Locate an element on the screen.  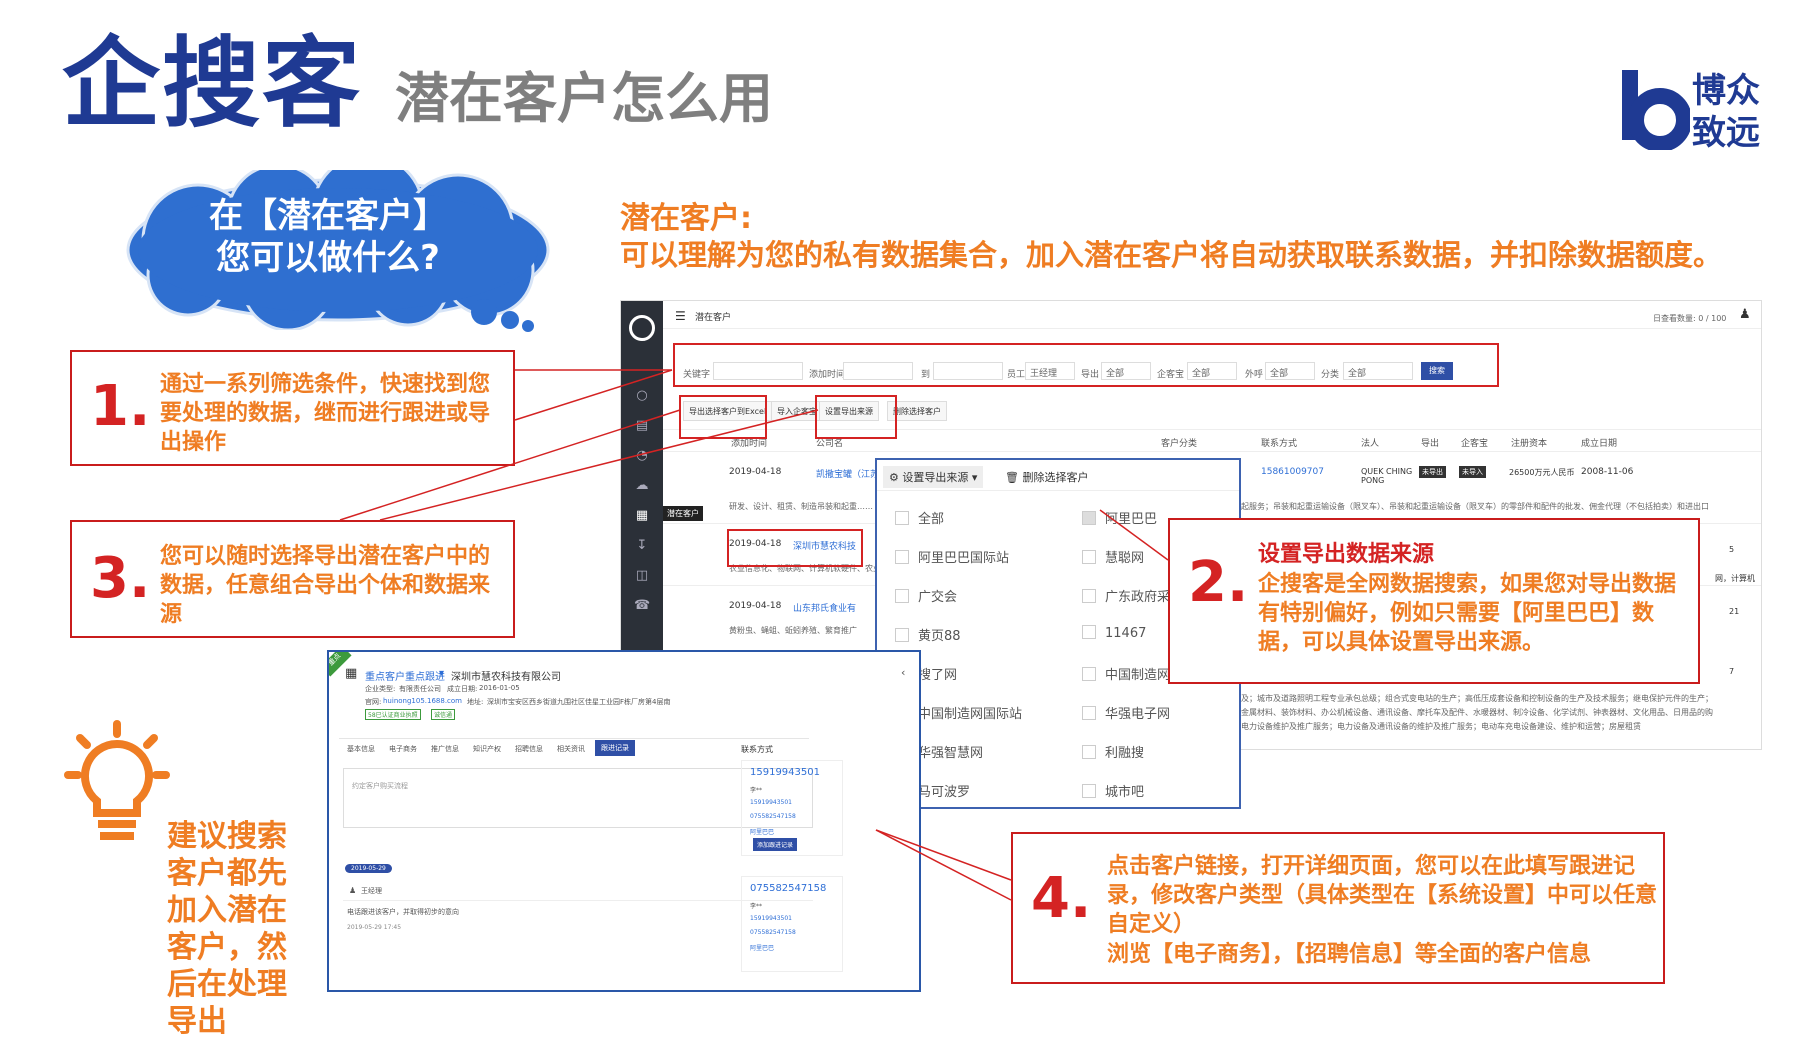
row1-company-link: 凯撒宝罐（江苏 is located at coordinates (847, 473).